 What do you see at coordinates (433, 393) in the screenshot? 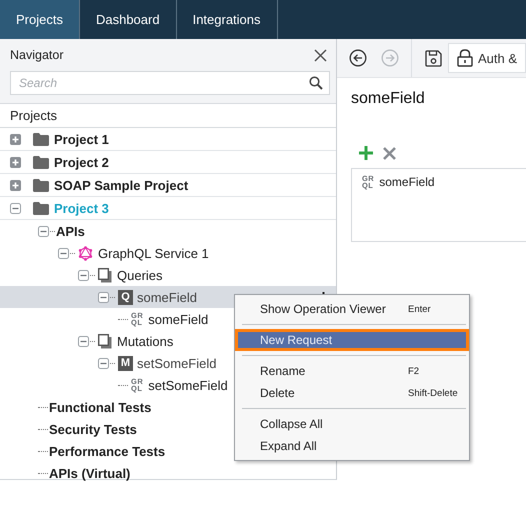
I see `shortcut-label: Shift-Delete` at bounding box center [433, 393].